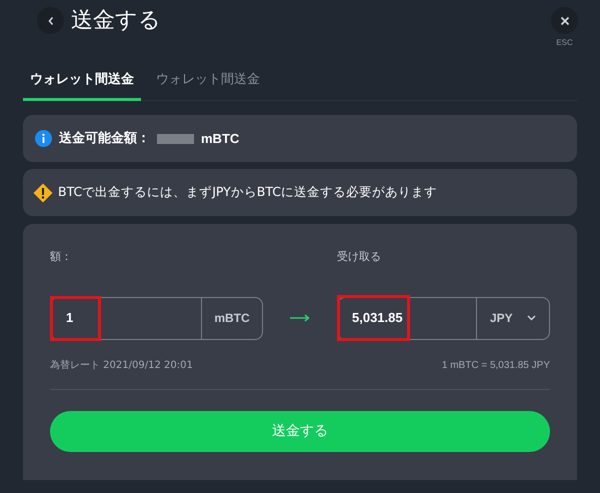 This screenshot has width=600, height=493. Describe the element at coordinates (220, 139) in the screenshot. I see `info-unit: mBTC` at that location.